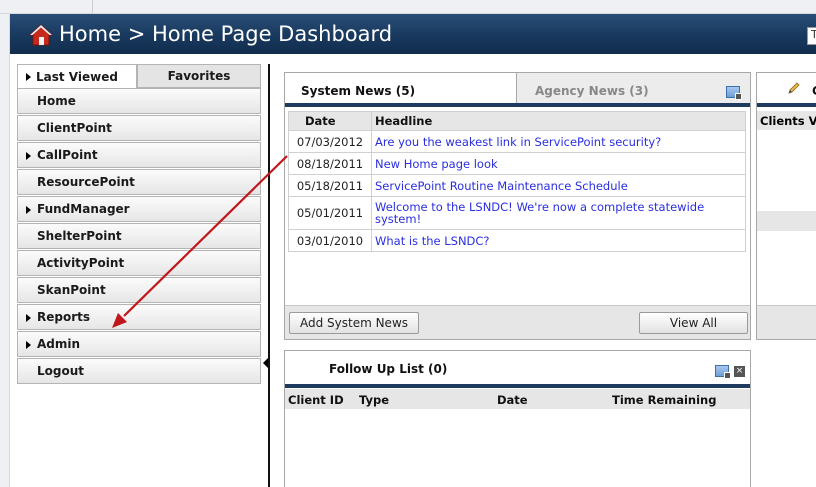  Describe the element at coordinates (139, 290) in the screenshot. I see `sidebar-item-skanpoint: SkanPoint` at that location.